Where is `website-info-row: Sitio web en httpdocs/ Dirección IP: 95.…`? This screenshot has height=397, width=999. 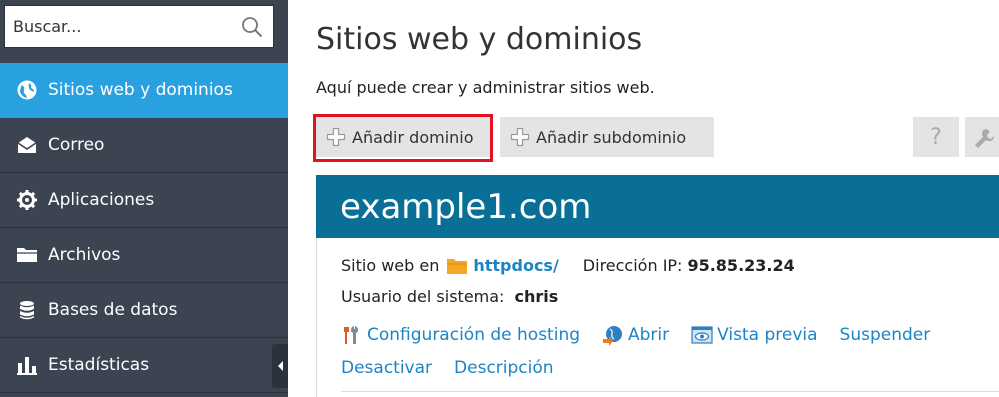 website-info-row: Sitio web en httpdocs/ Dirección IP: 95.… is located at coordinates (568, 265).